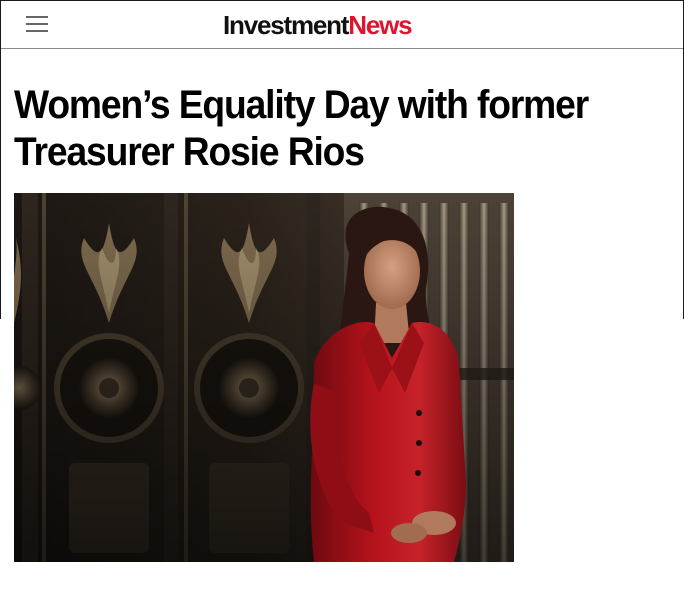  I want to click on site-logo: InvestmentNews, so click(318, 25).